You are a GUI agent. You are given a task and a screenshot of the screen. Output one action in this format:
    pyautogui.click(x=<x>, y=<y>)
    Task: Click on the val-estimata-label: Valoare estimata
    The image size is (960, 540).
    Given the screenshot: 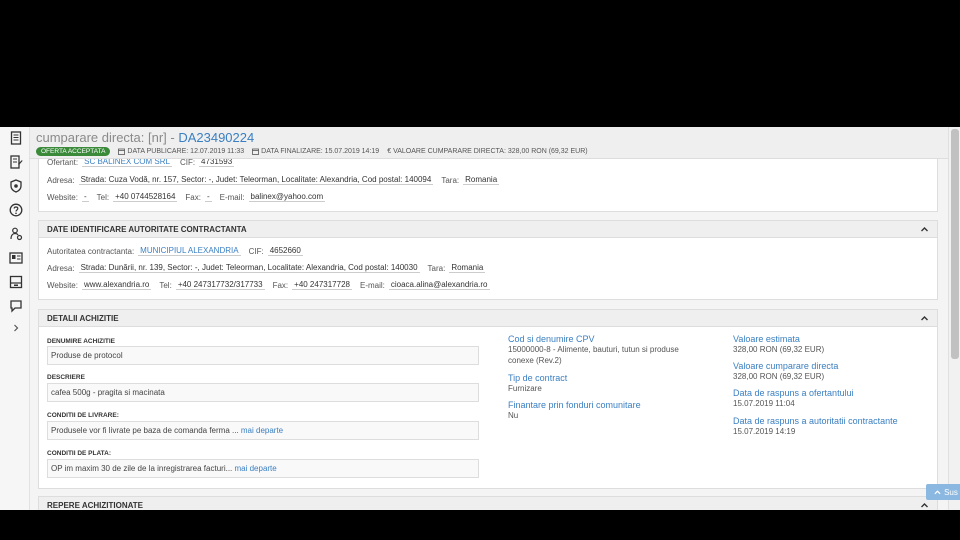 What is the action you would take?
    pyautogui.click(x=766, y=339)
    